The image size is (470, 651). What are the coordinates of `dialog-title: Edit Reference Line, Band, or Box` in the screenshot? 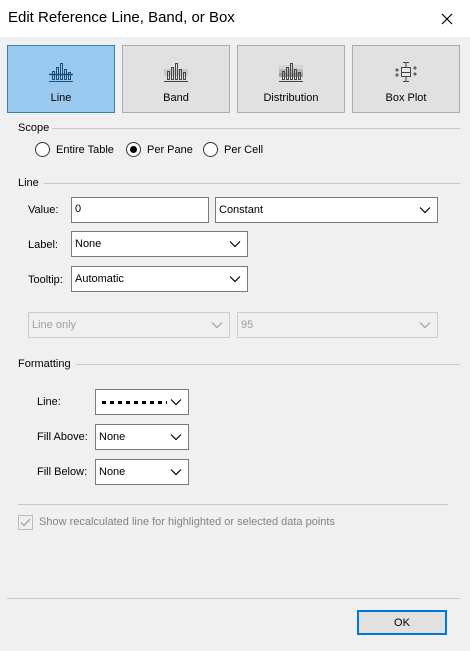 It's located at (121, 17).